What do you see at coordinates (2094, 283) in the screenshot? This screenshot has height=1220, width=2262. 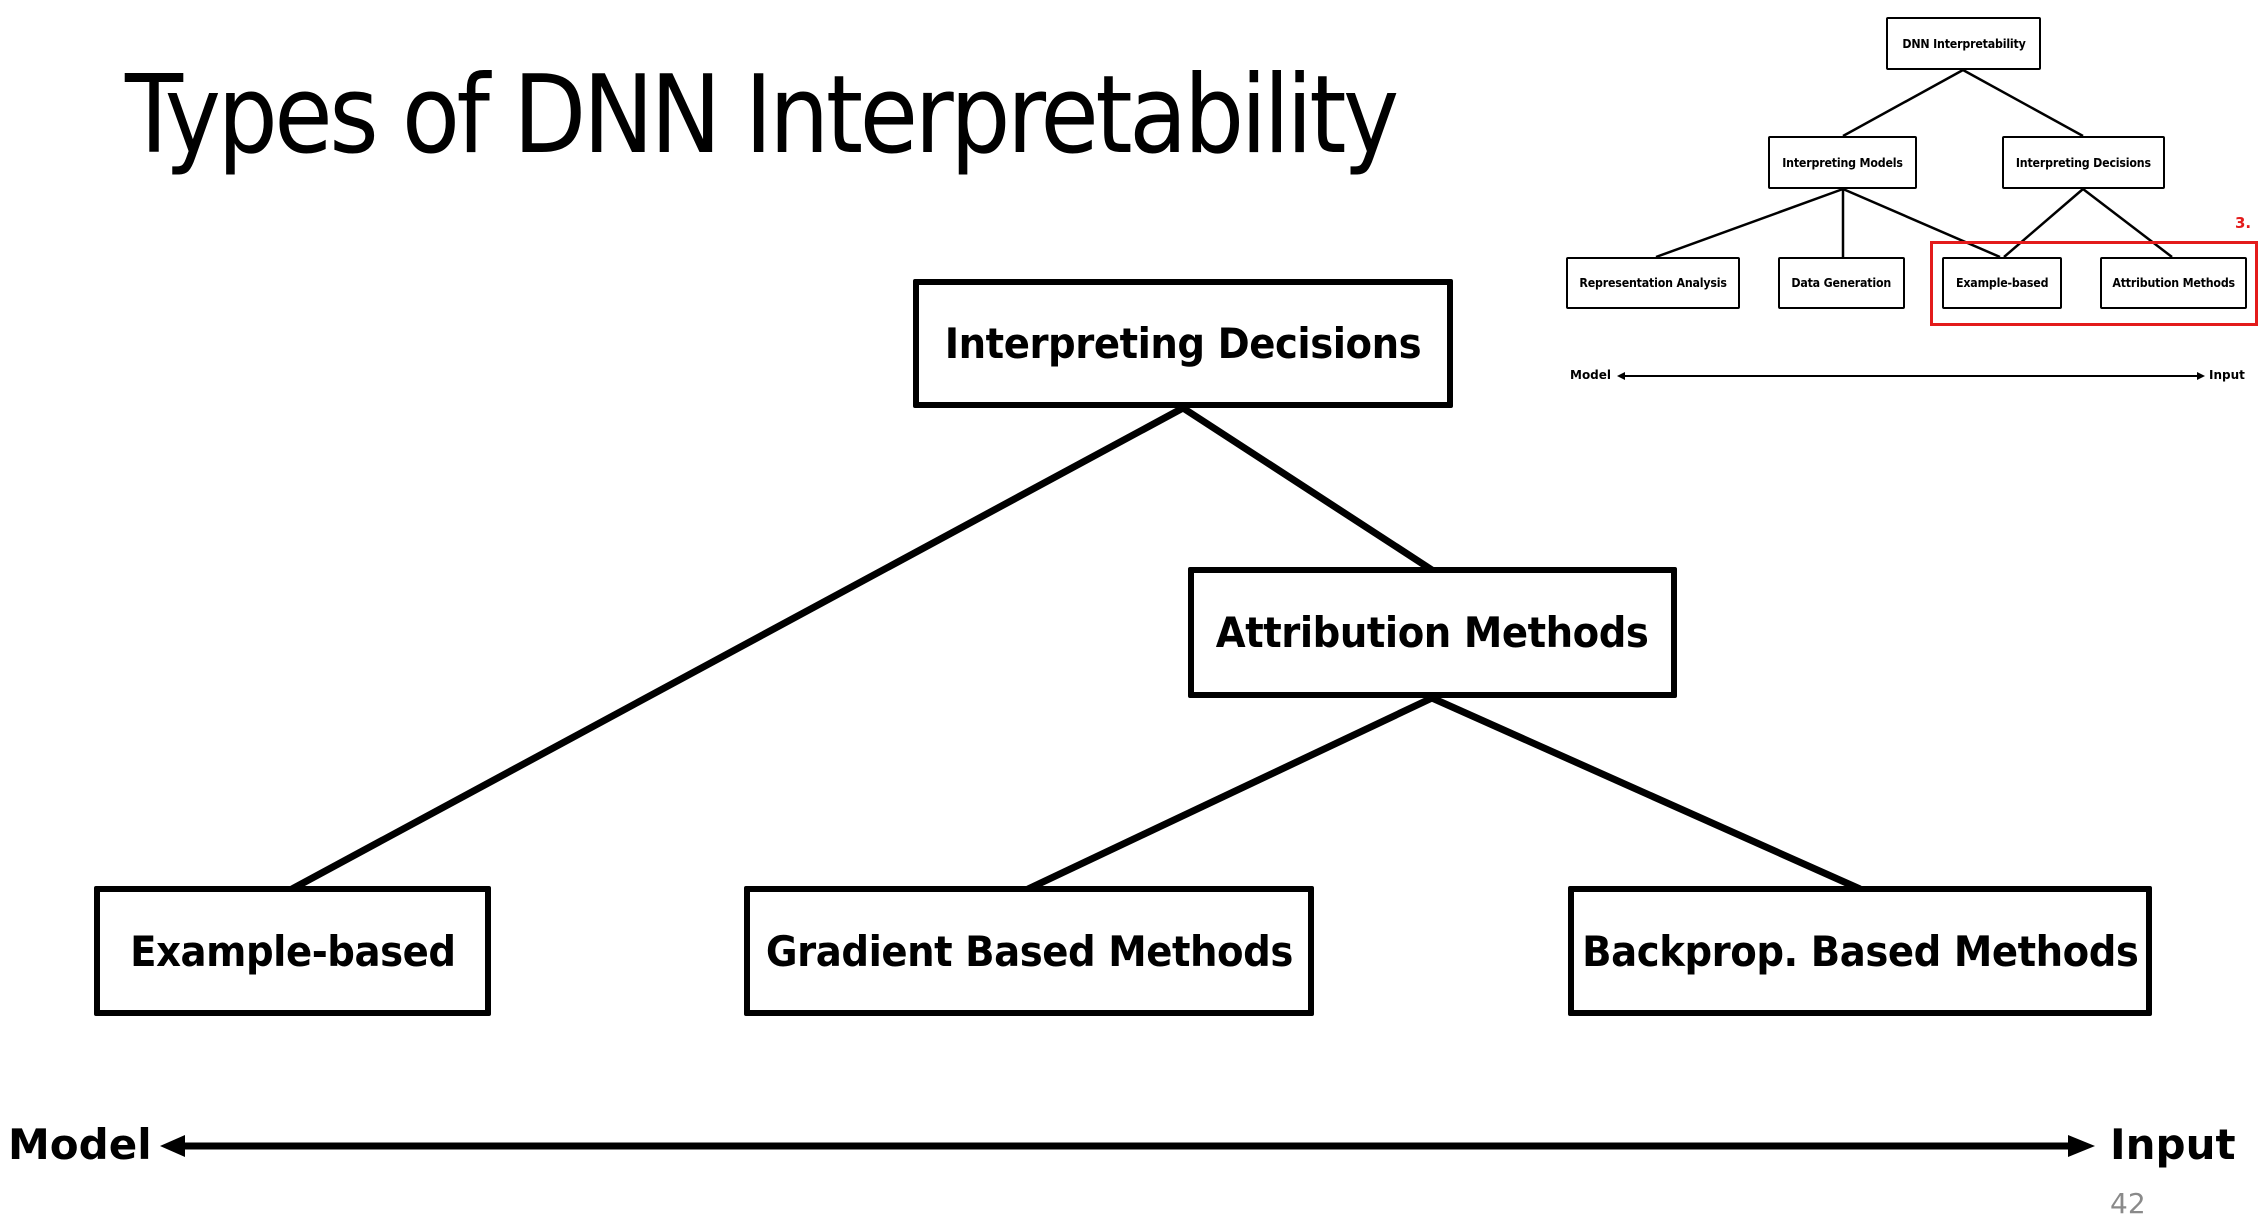 I see `thumb-highlight-box` at bounding box center [2094, 283].